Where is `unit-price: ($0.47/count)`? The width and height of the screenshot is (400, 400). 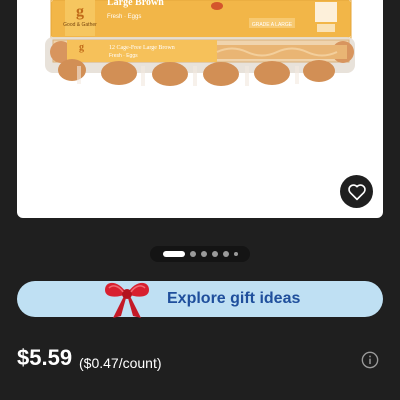 unit-price: ($0.47/count) is located at coordinates (120, 363).